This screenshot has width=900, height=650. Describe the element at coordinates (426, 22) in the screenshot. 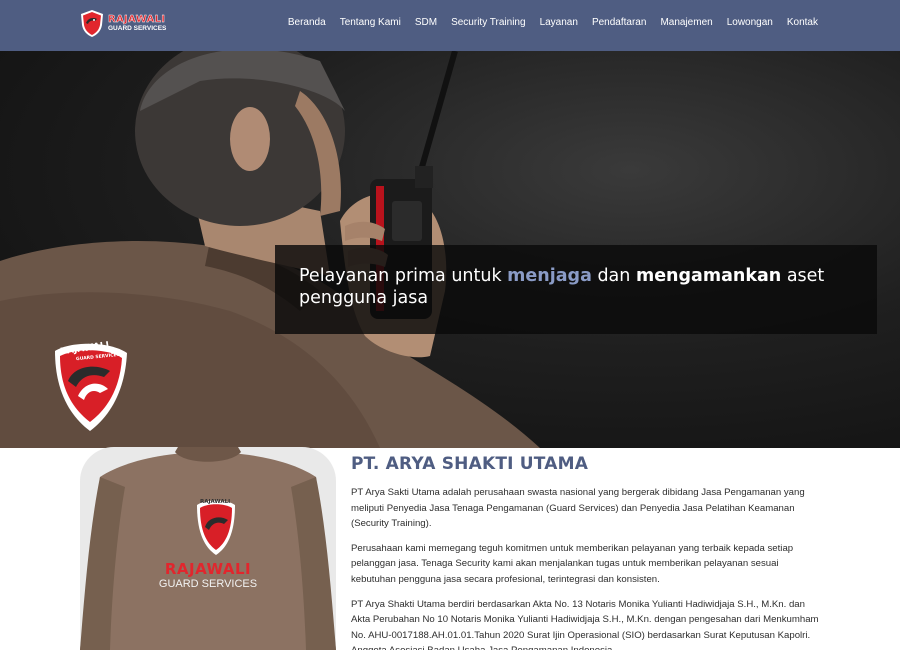

I see `nav-item-sdm: SDM` at that location.